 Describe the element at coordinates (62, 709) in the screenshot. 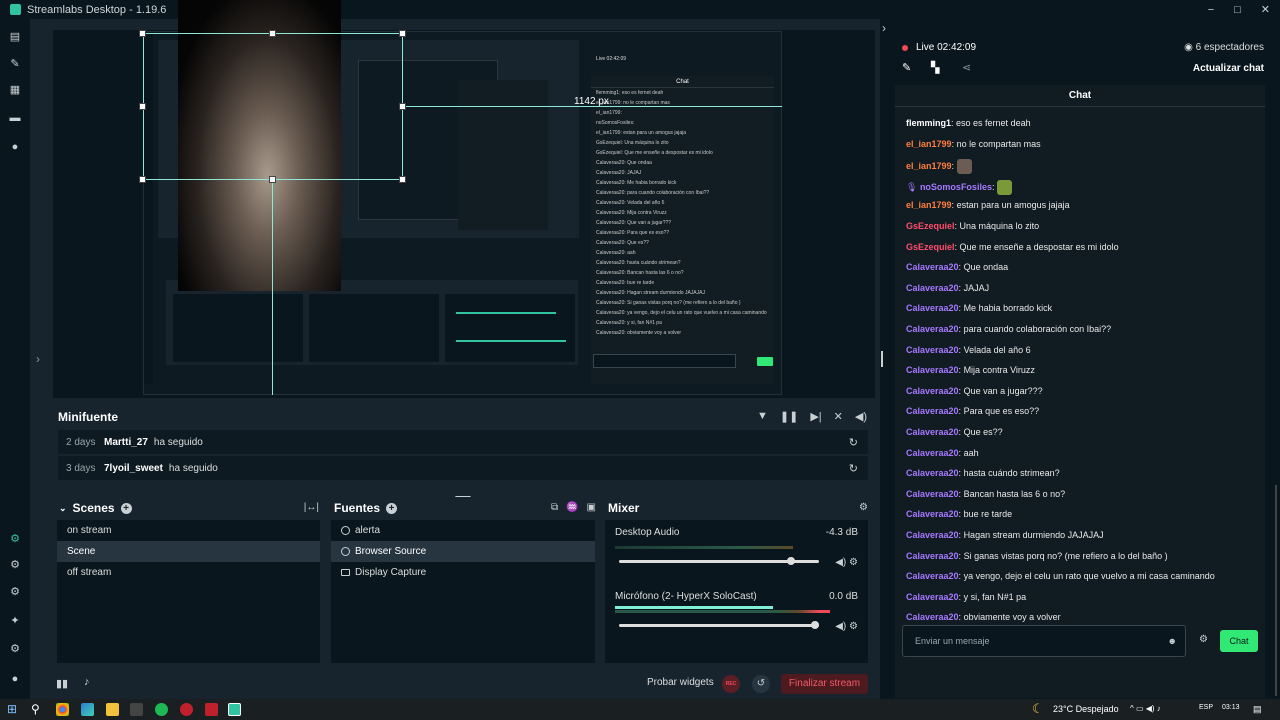

I see `chrome-icon` at that location.